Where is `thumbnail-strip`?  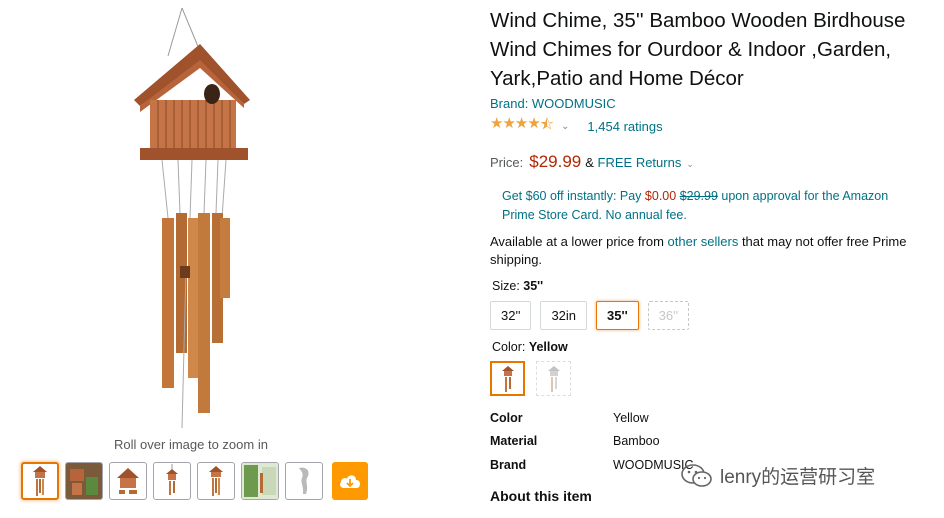
thumbnail-strip is located at coordinates (194, 481).